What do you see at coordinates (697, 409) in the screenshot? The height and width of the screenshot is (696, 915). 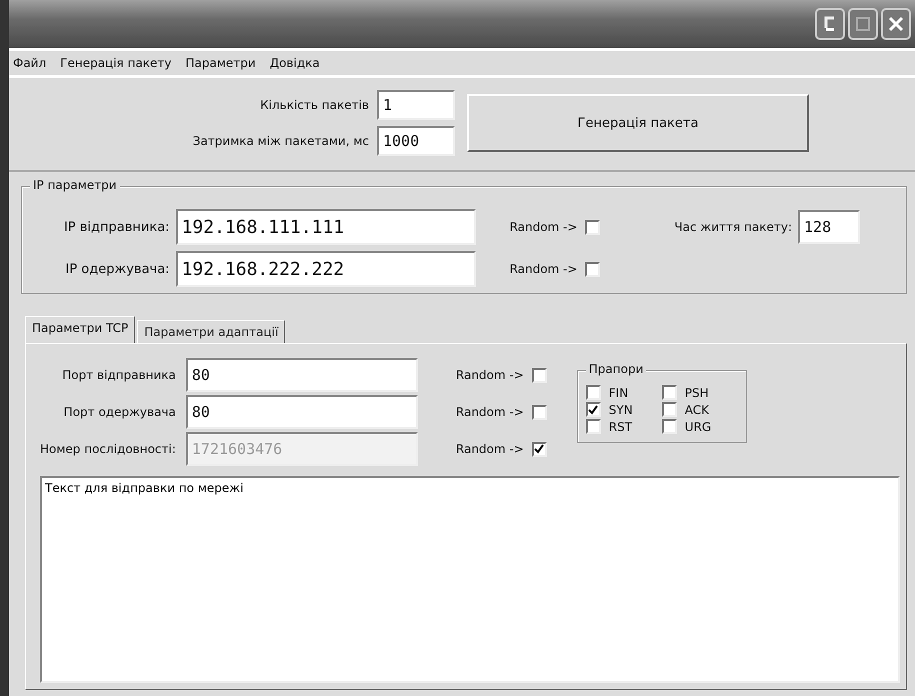 I see `checkbox-label: ACK` at bounding box center [697, 409].